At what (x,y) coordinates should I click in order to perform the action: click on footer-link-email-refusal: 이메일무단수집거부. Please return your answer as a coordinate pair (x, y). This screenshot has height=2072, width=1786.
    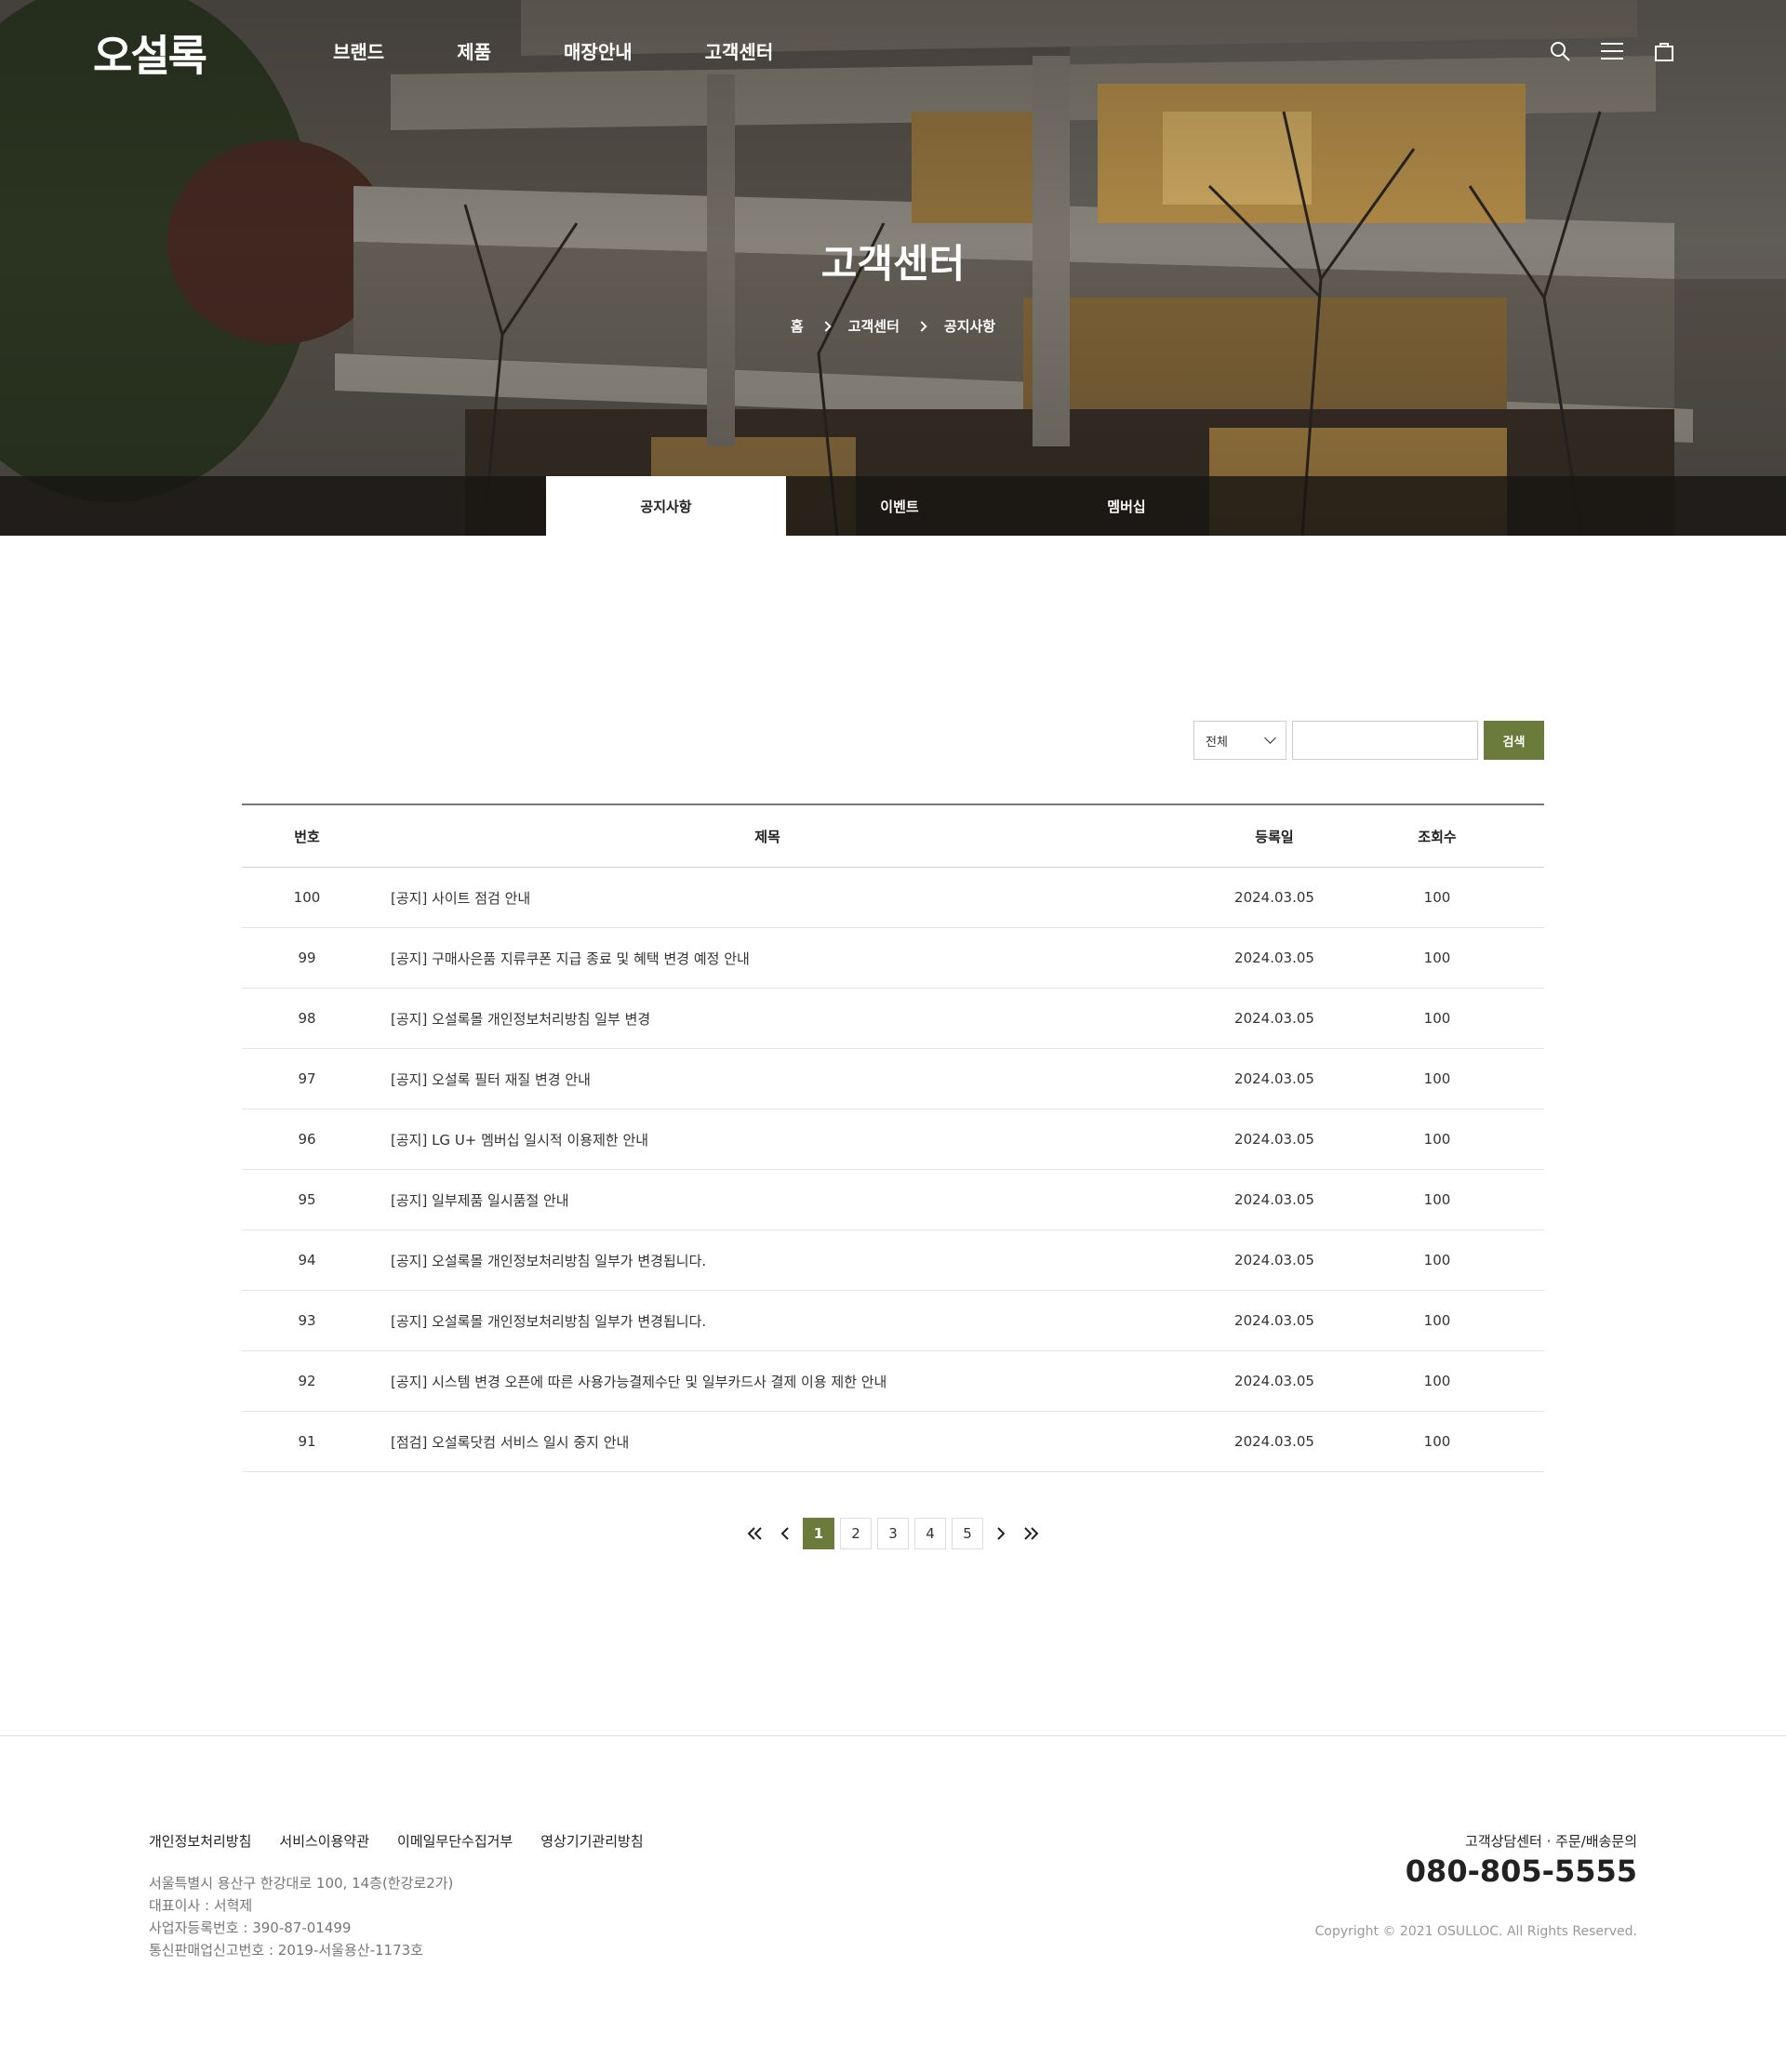
    Looking at the image, I should click on (455, 1841).